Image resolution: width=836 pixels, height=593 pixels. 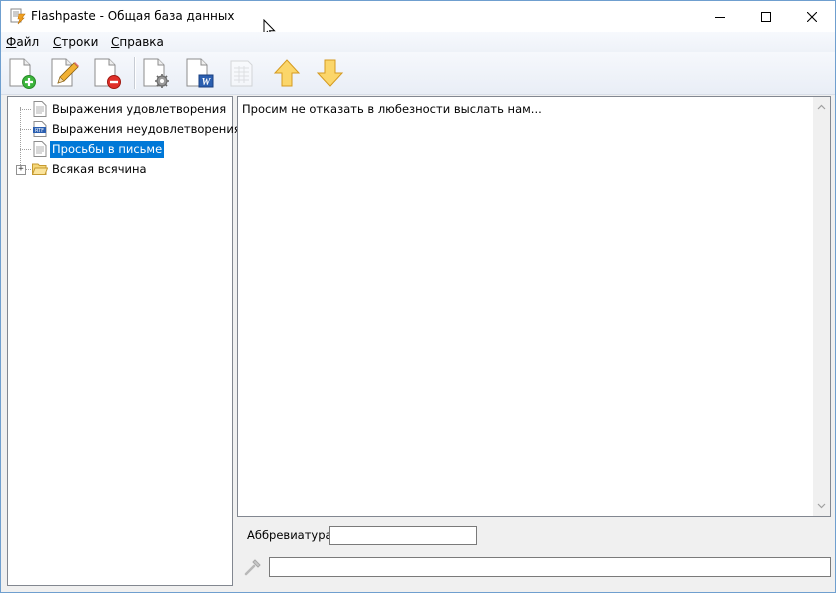 What do you see at coordinates (18, 16) in the screenshot?
I see `flashpaste-app-icon` at bounding box center [18, 16].